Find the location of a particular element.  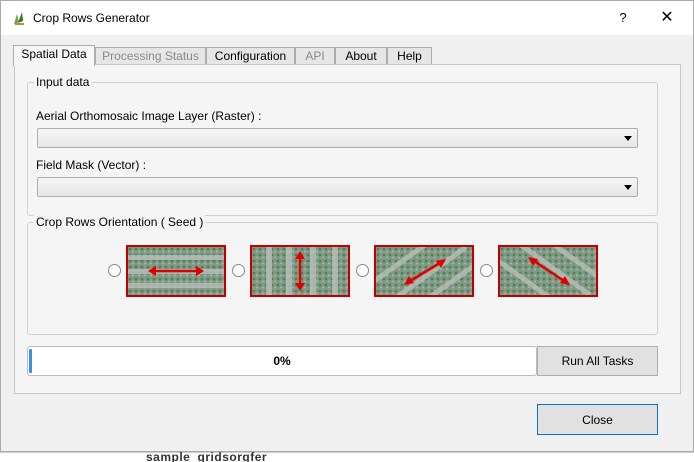

orientation-horizontal is located at coordinates (170, 271).